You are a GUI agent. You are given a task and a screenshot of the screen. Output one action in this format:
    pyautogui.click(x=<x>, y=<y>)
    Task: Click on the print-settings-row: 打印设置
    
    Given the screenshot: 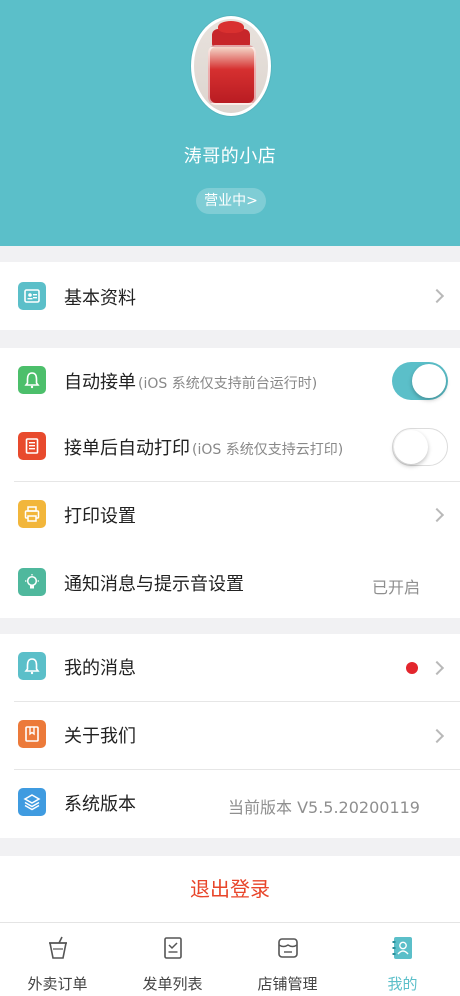 What is the action you would take?
    pyautogui.click(x=230, y=515)
    